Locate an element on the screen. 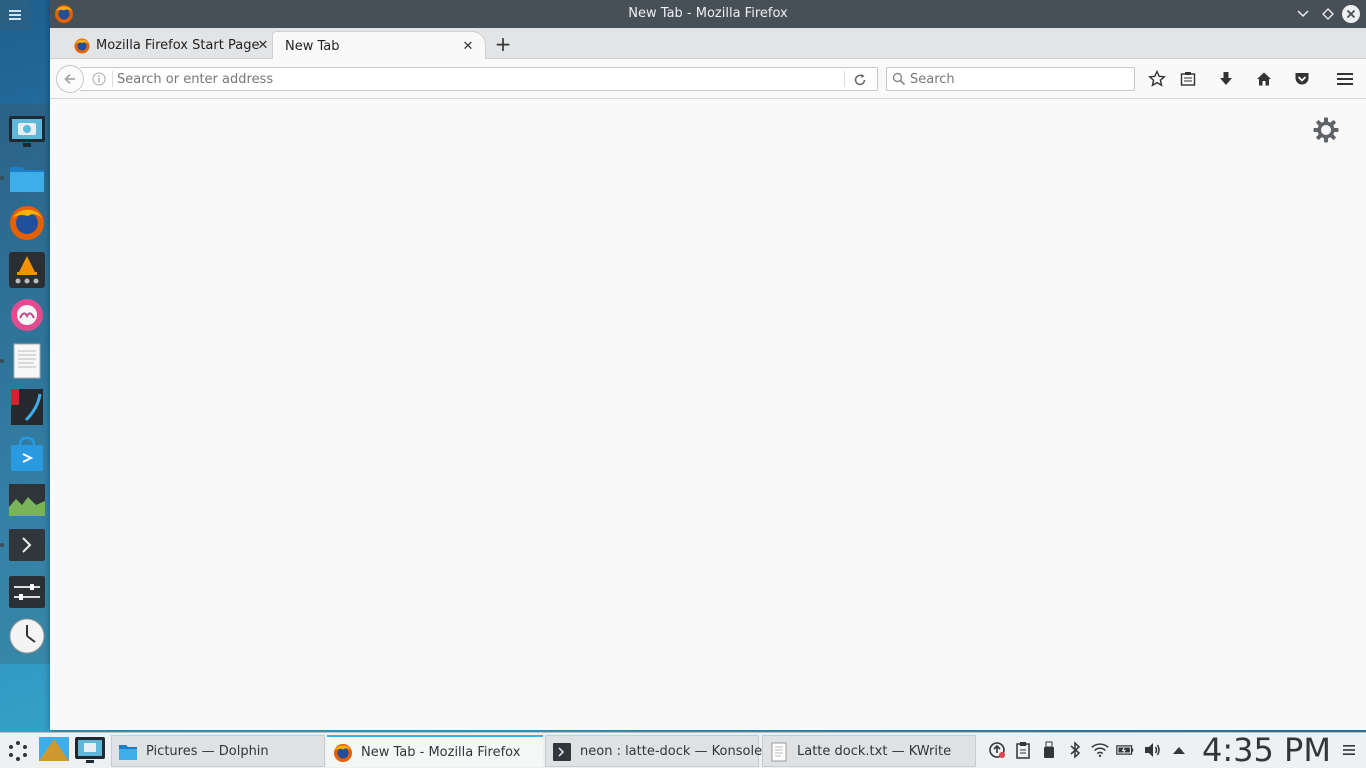 The height and width of the screenshot is (768, 1366). maximize-button is located at coordinates (1328, 14).